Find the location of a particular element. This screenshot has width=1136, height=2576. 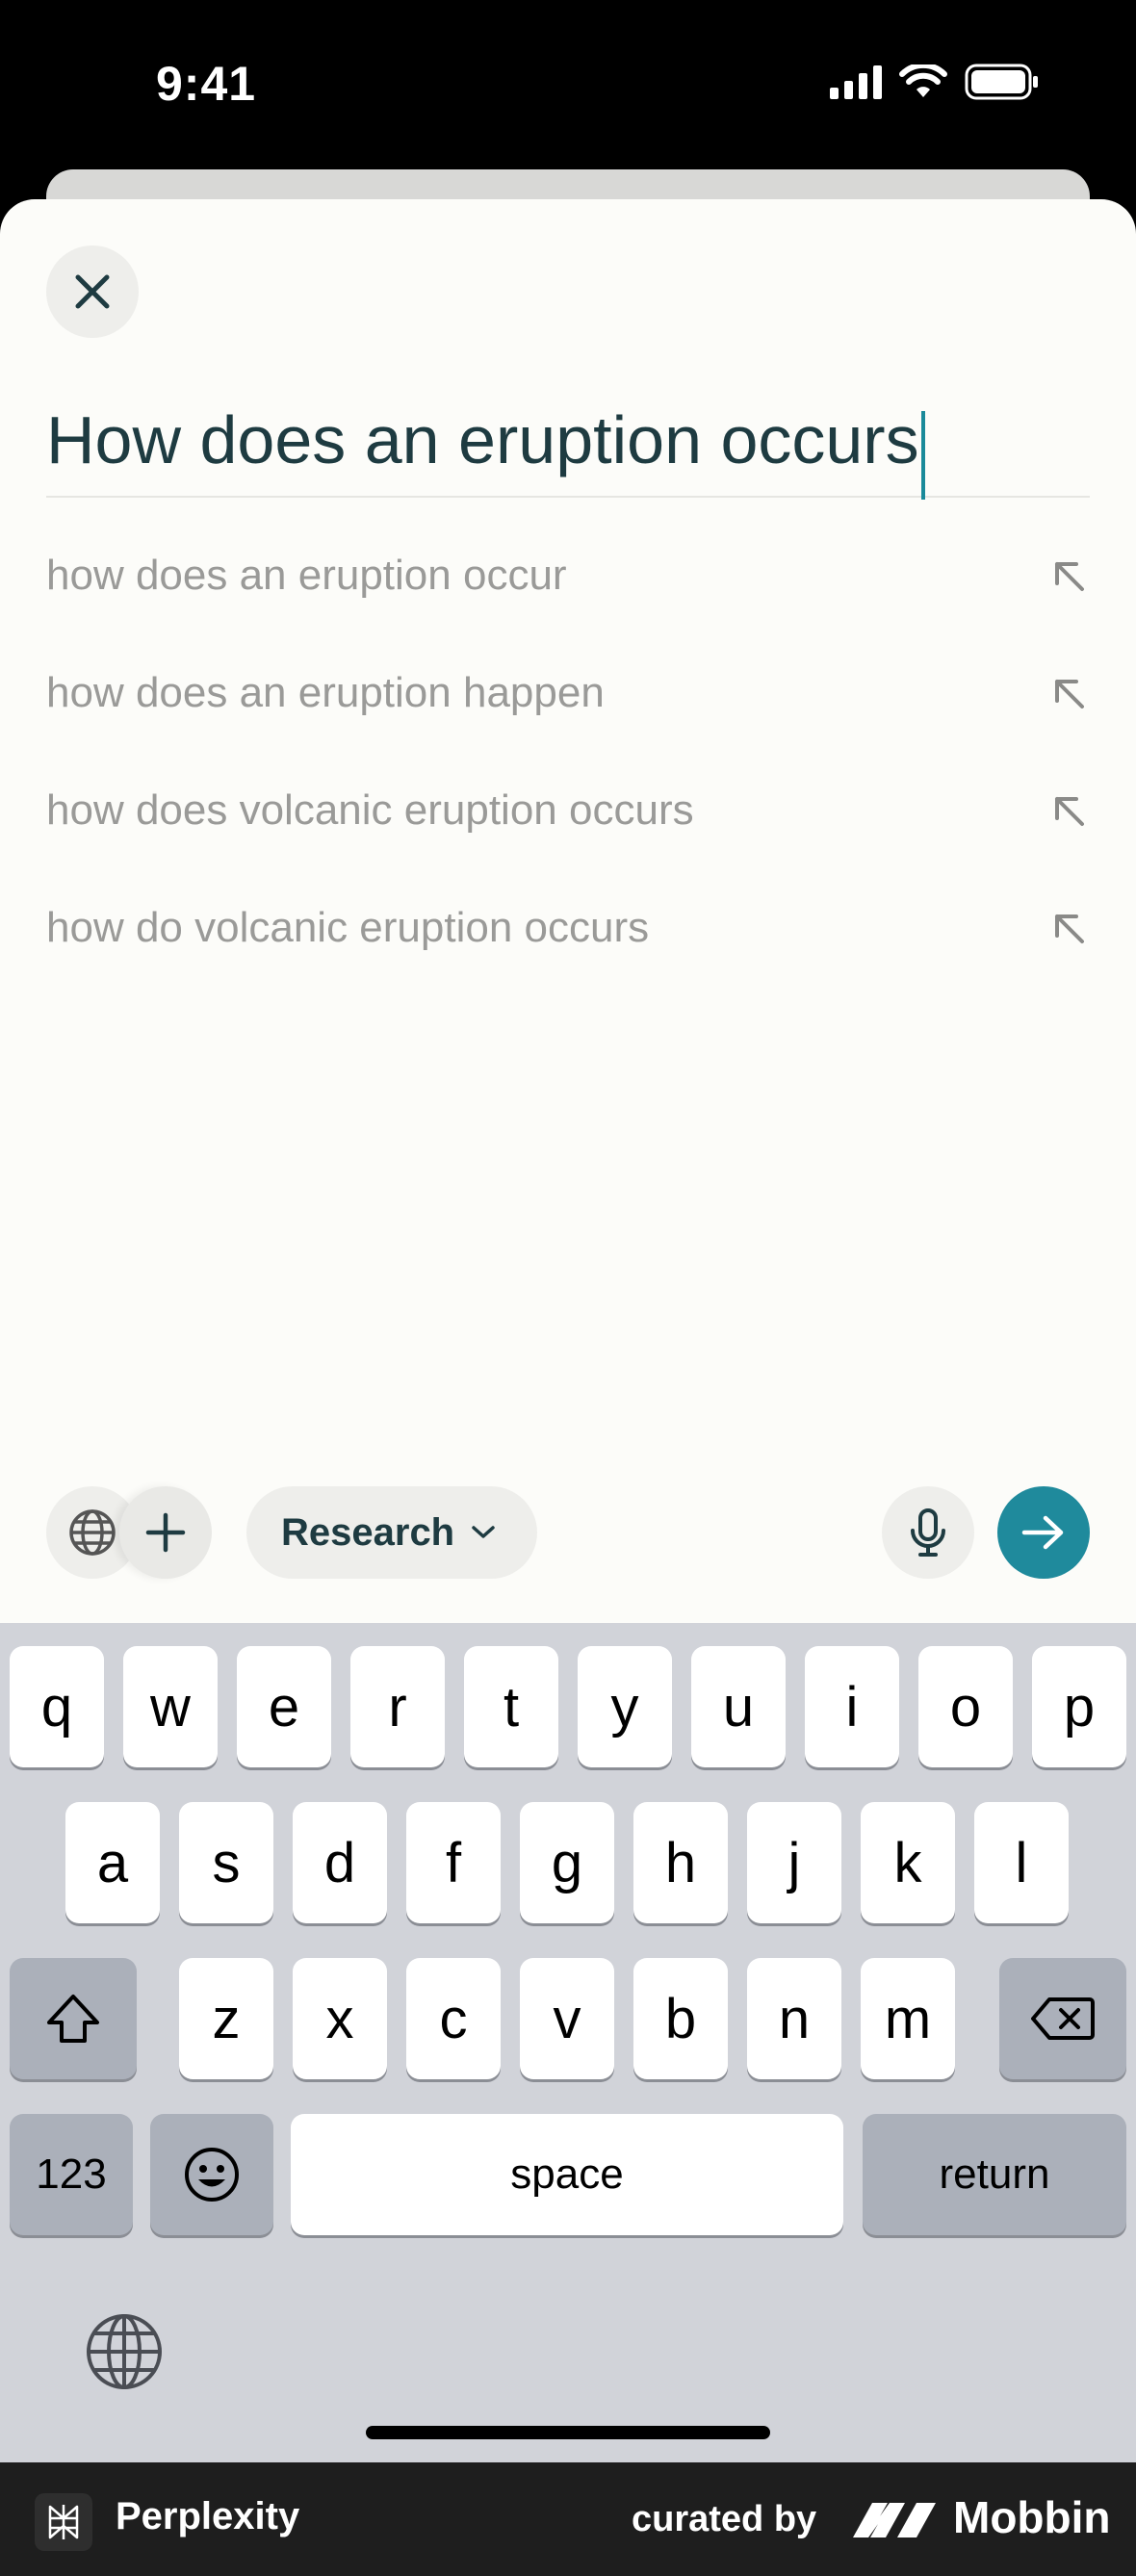

microphone-icon is located at coordinates (928, 1533).